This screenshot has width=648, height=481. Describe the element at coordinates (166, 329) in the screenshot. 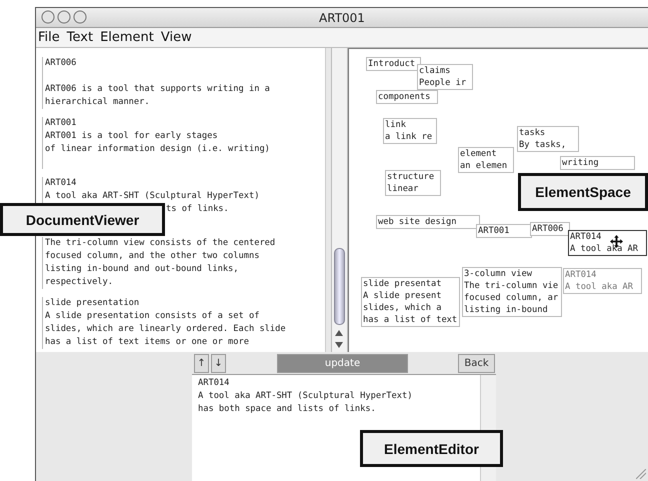

I see `document-text-line: slides, which are linearly ordered. Each slide` at that location.